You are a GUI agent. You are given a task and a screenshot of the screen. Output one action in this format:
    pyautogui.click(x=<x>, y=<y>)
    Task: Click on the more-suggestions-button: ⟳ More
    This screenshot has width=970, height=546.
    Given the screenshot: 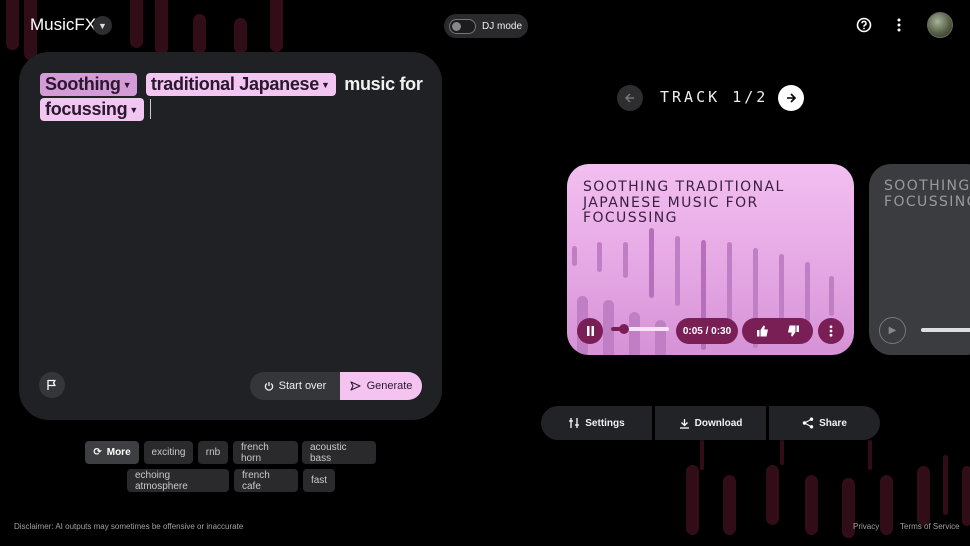 What is the action you would take?
    pyautogui.click(x=112, y=452)
    